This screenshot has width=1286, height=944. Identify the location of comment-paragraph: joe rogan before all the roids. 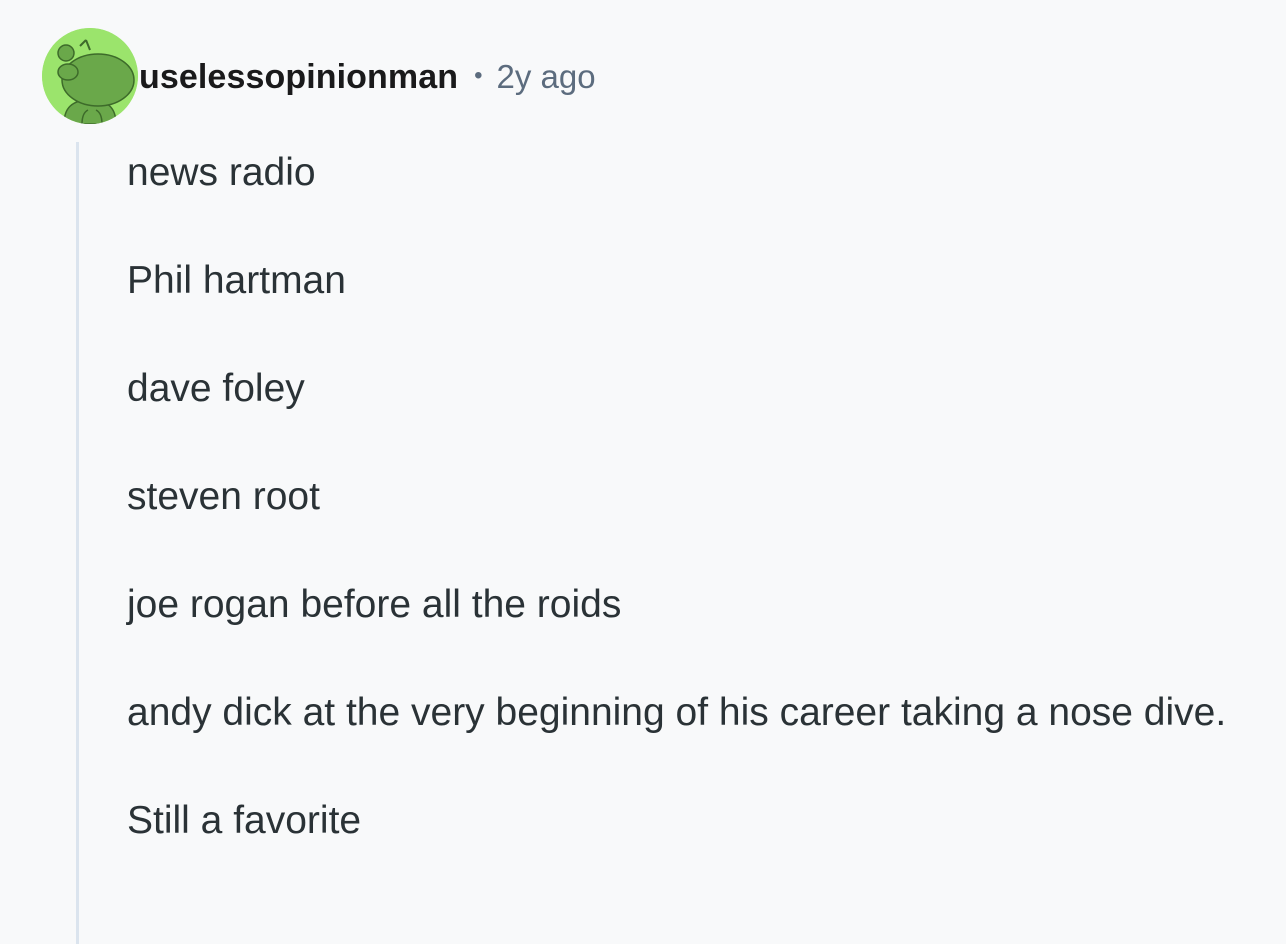
(374, 604).